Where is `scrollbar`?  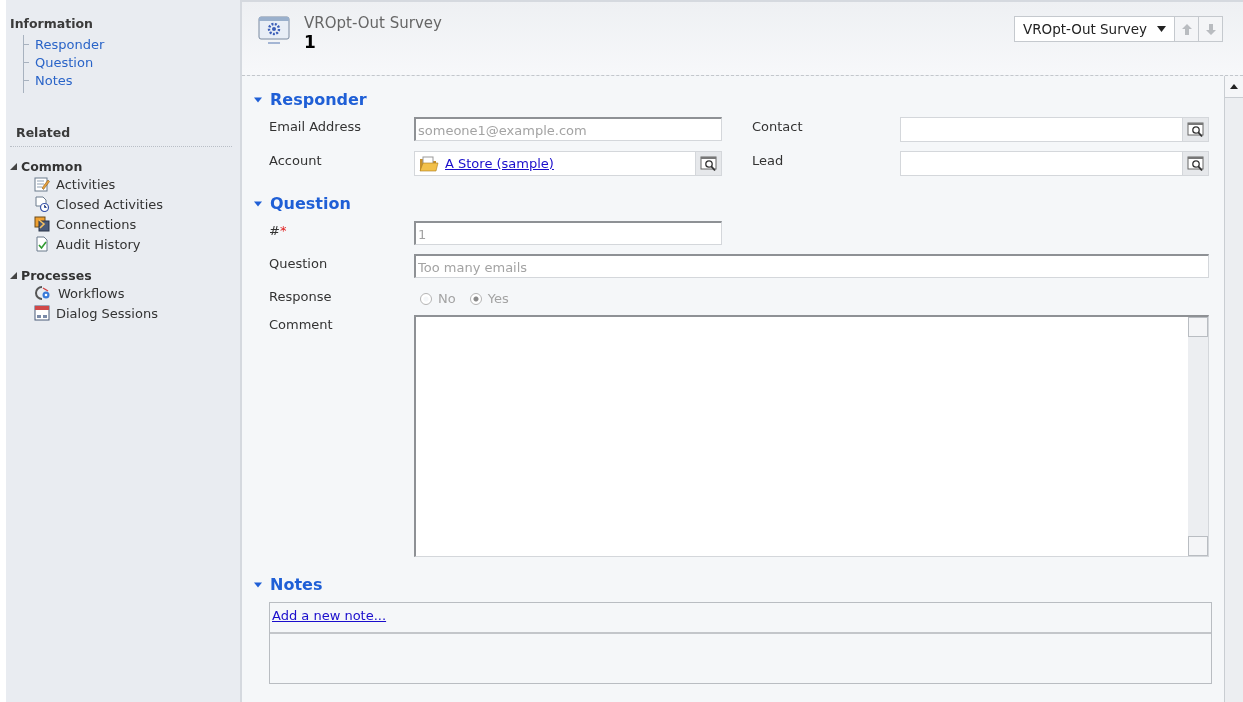
scrollbar is located at coordinates (1233, 389).